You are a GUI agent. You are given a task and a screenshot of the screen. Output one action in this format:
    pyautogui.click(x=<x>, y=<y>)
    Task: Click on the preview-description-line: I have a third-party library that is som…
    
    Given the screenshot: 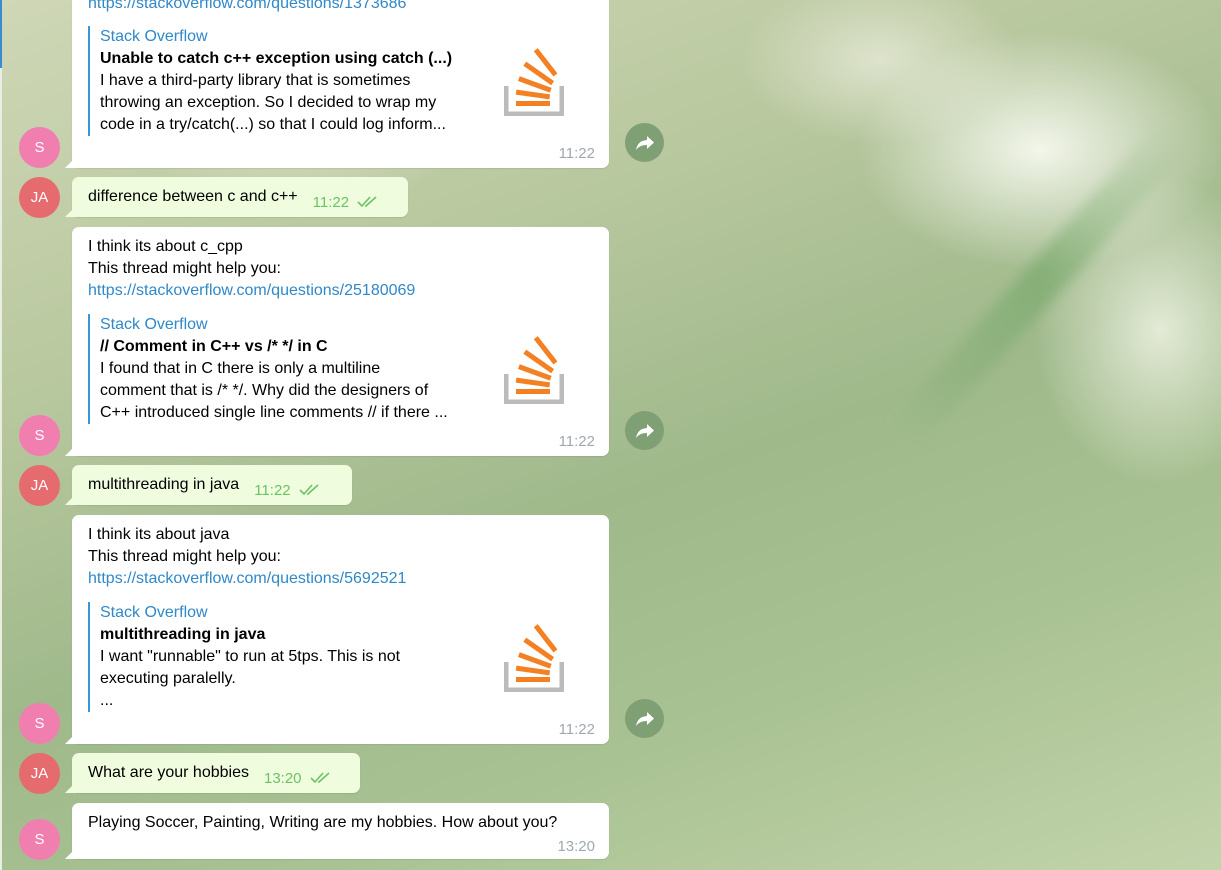 What is the action you would take?
    pyautogui.click(x=255, y=80)
    